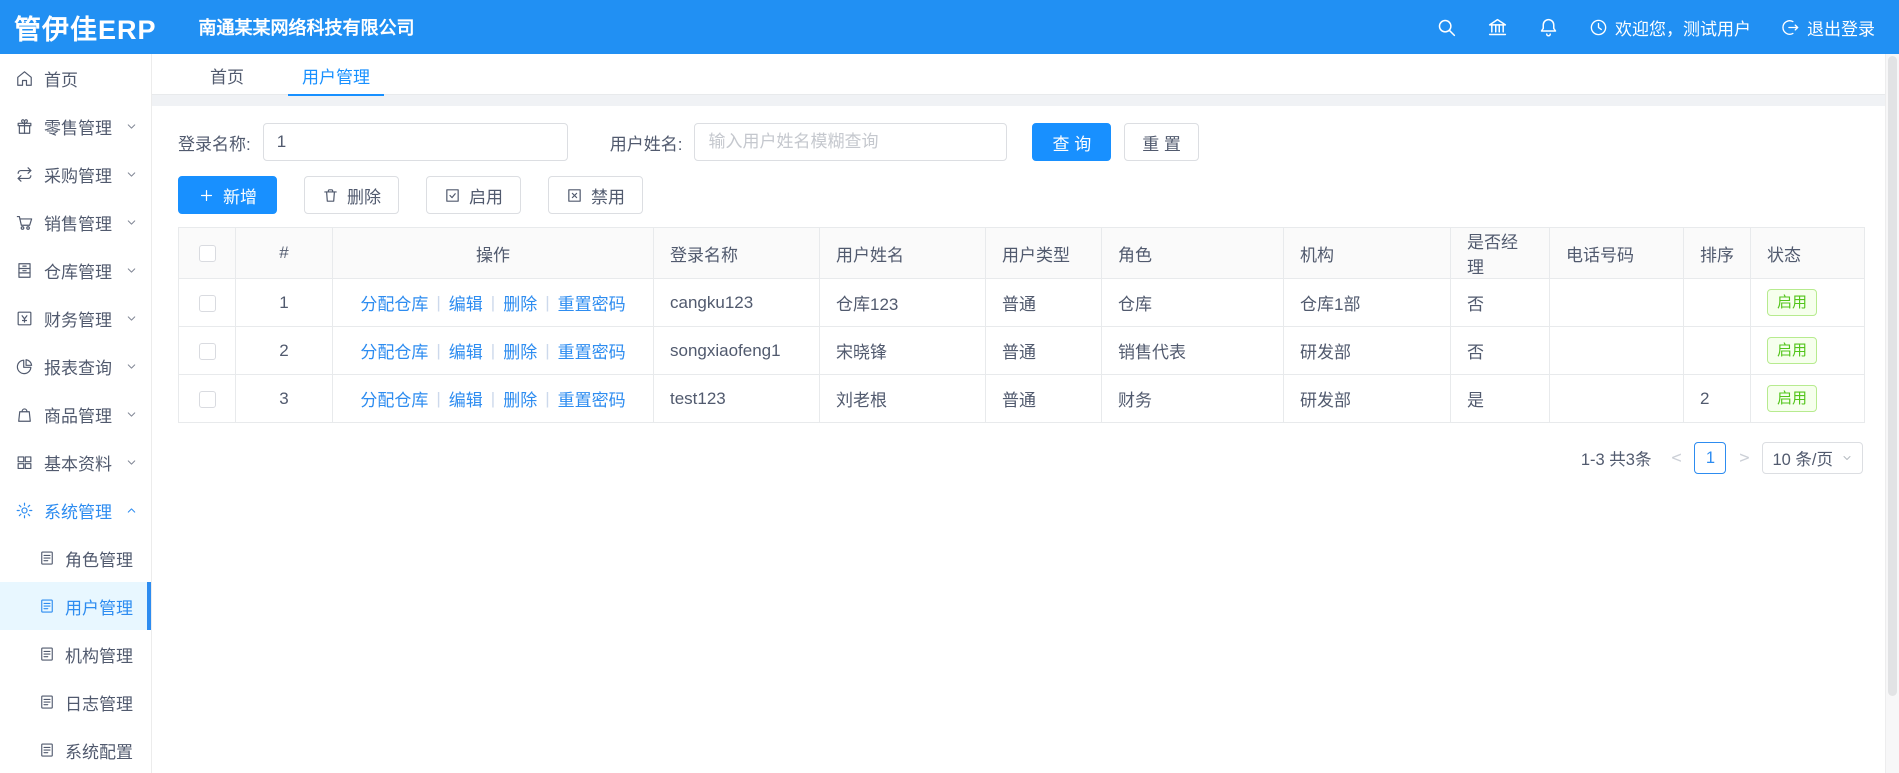  What do you see at coordinates (1616, 350) in the screenshot?
I see `cell-phone` at bounding box center [1616, 350].